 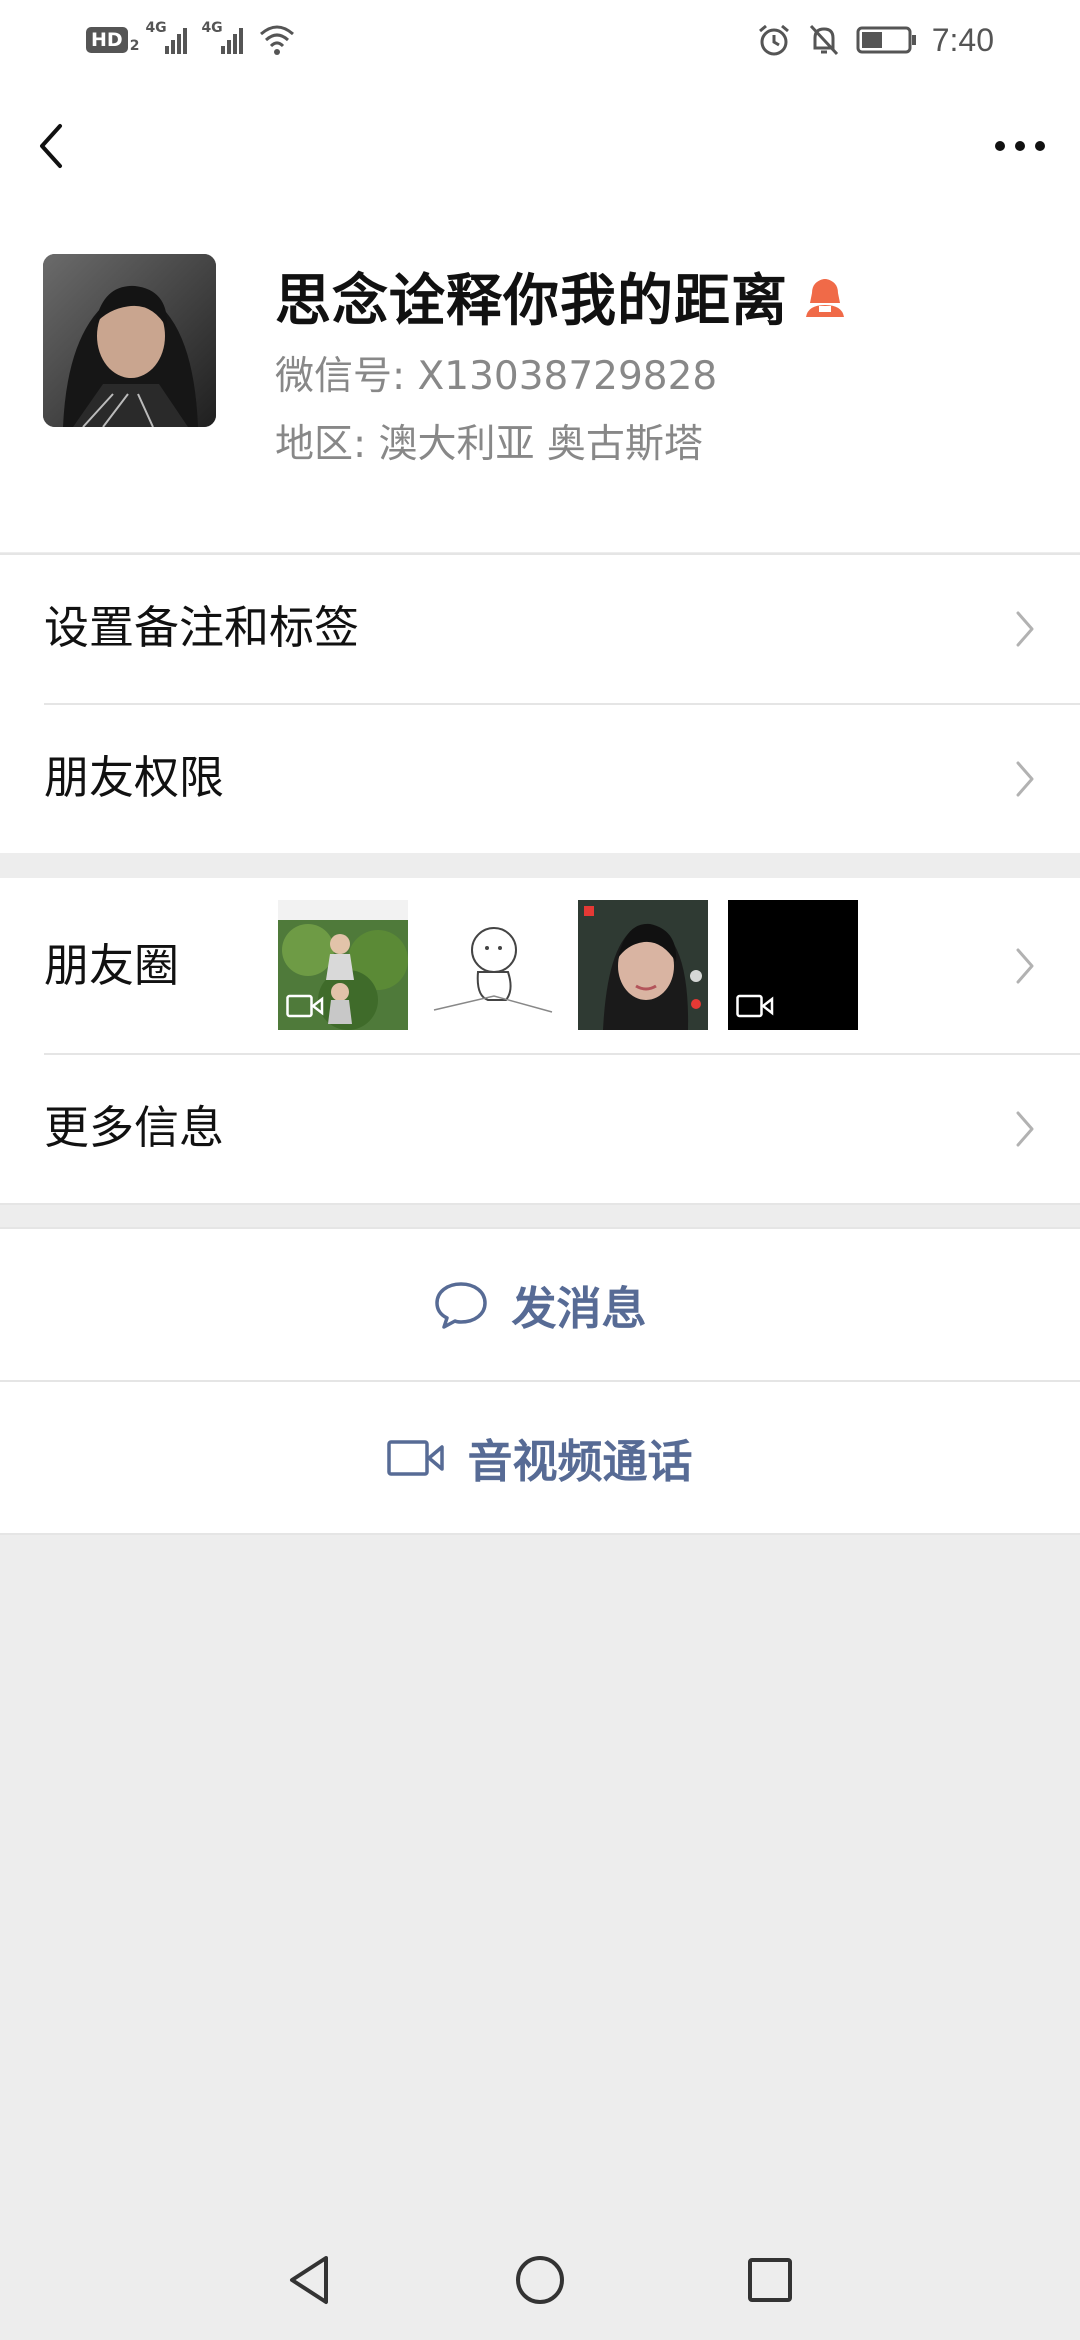 I want to click on more-horizontal-icon, so click(x=1020, y=146).